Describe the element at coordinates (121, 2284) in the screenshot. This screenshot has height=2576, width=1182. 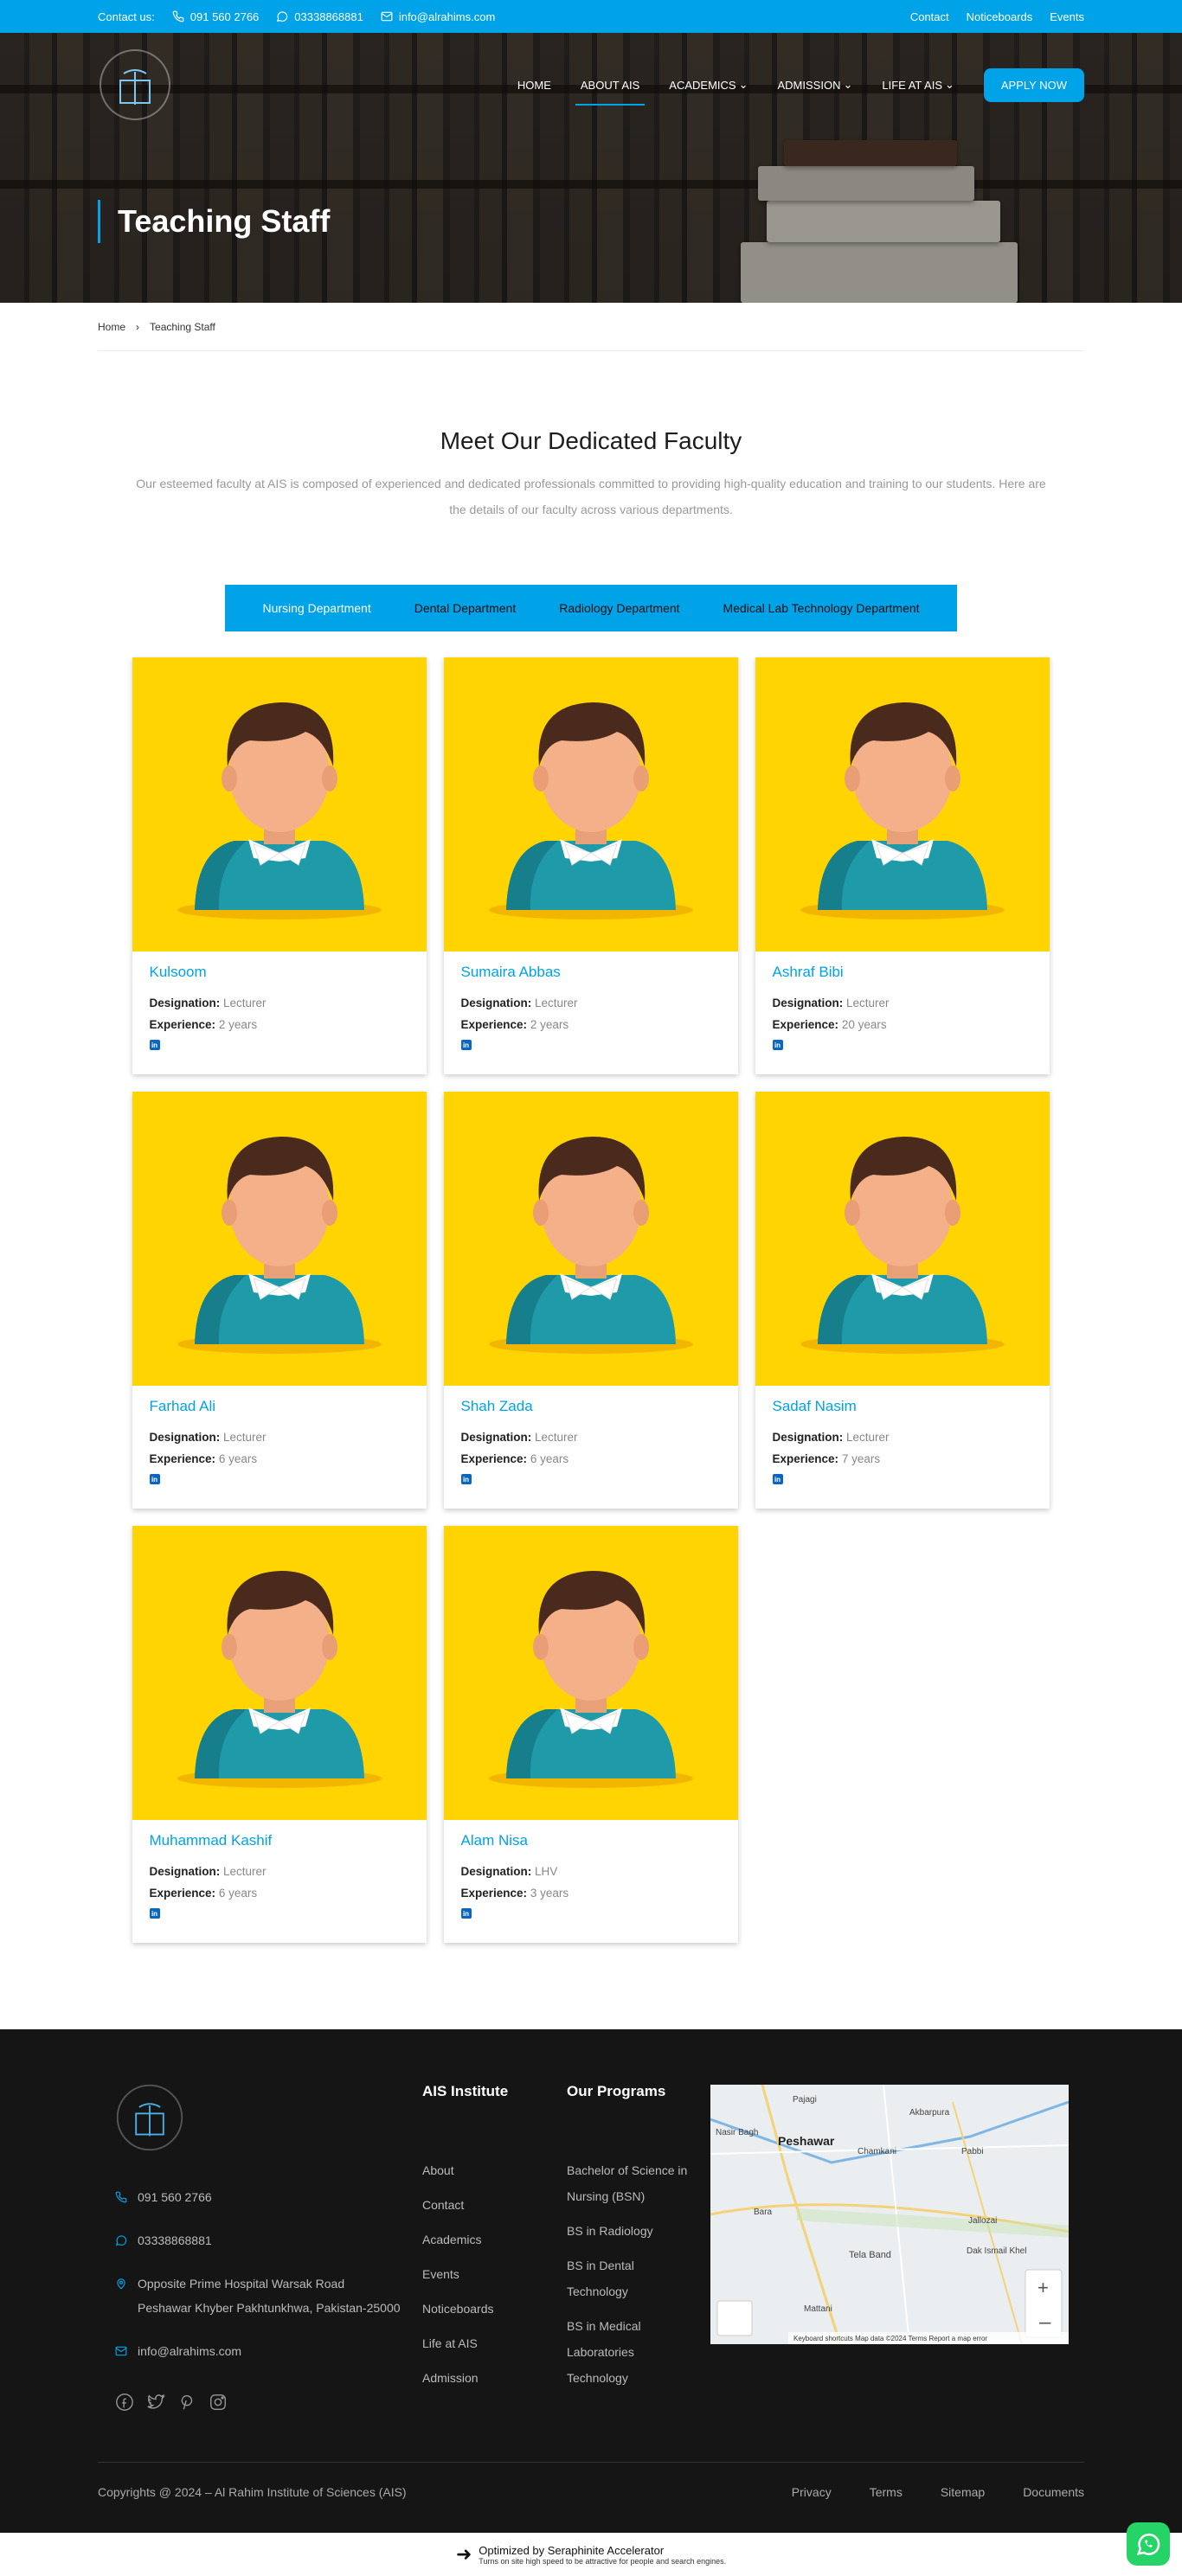
I see `location-pin-icon` at that location.